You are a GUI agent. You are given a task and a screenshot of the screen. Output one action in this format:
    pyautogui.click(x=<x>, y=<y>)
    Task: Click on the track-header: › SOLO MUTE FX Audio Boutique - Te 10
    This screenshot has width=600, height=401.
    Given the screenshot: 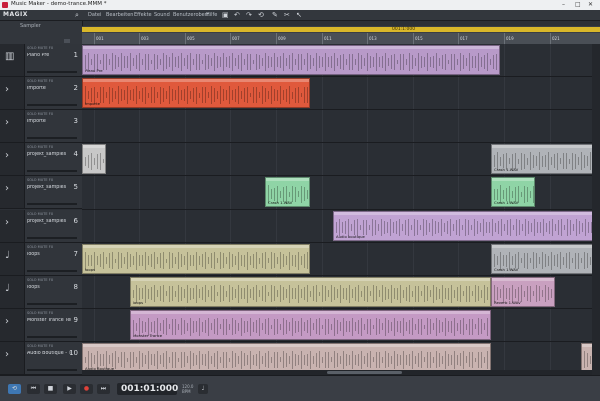 What is the action you would take?
    pyautogui.click(x=41, y=358)
    